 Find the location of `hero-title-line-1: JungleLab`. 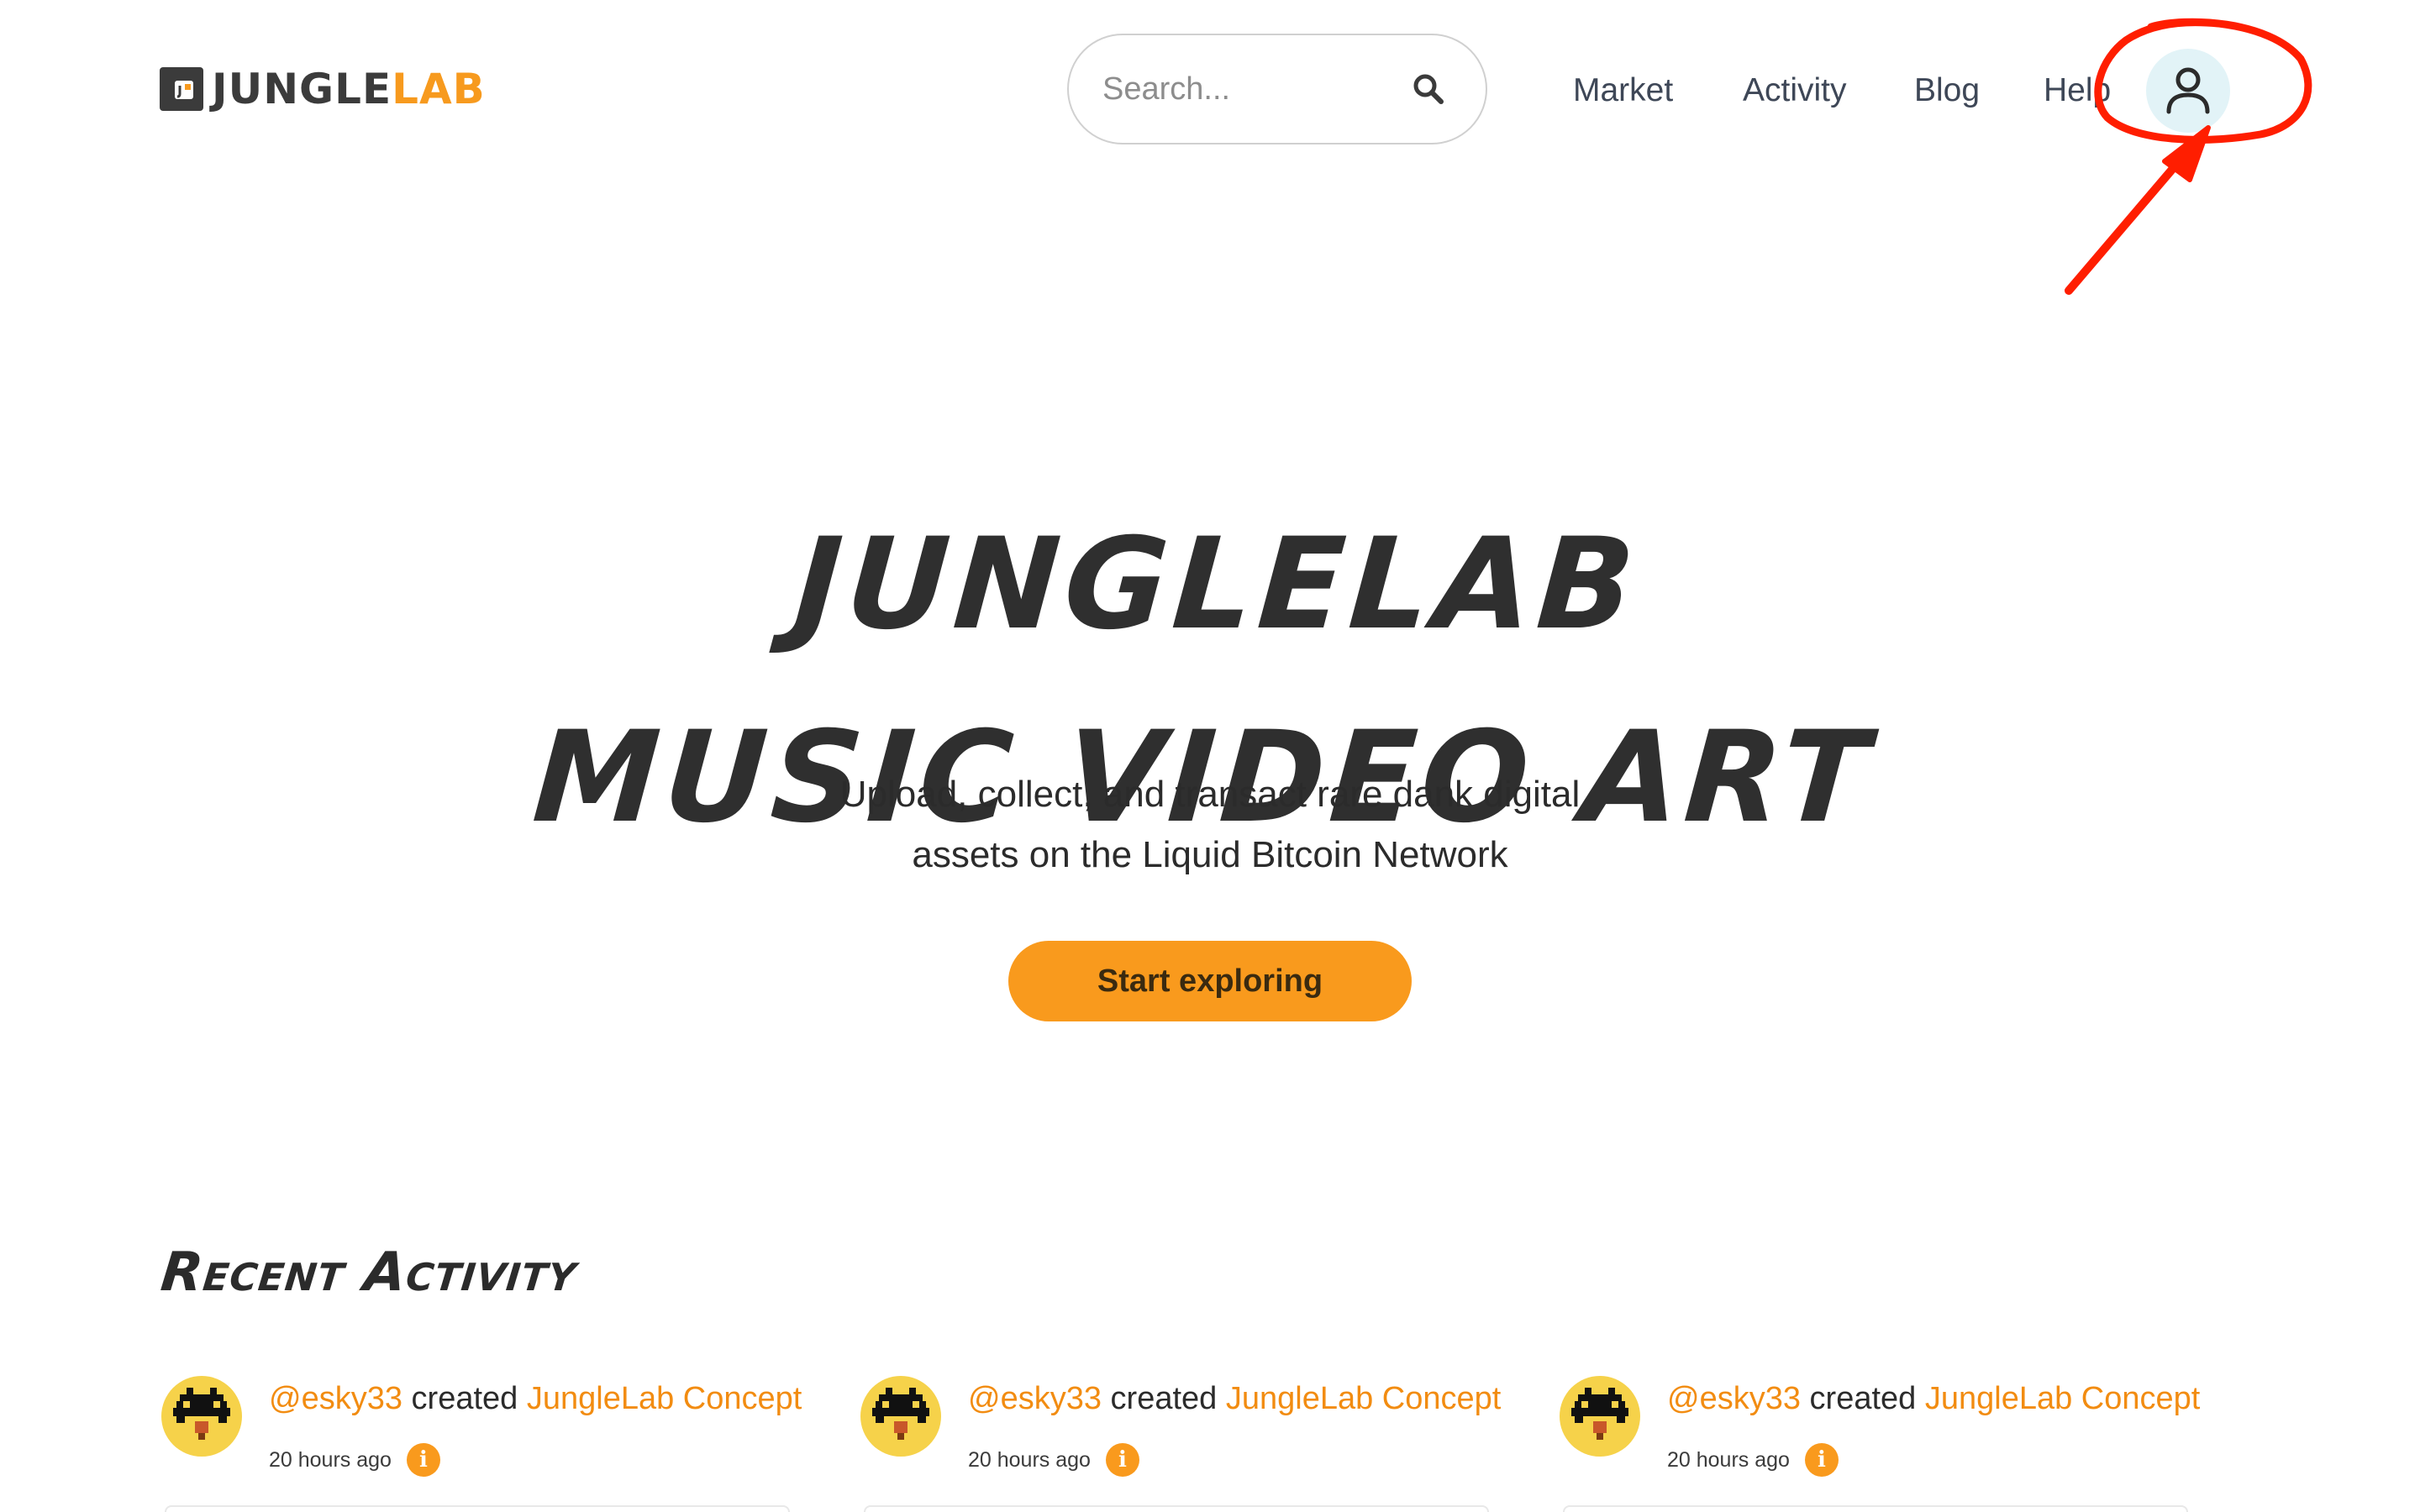

hero-title-line-1: JungleLab is located at coordinates (1216, 584).